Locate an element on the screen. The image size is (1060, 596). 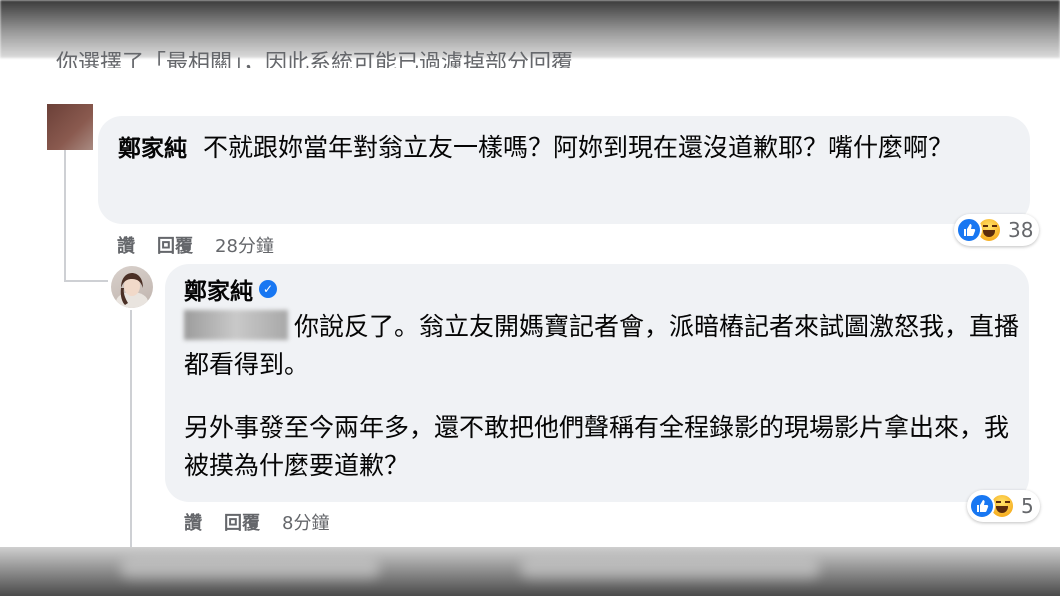
reaction-count: 38 is located at coordinates (1021, 230).